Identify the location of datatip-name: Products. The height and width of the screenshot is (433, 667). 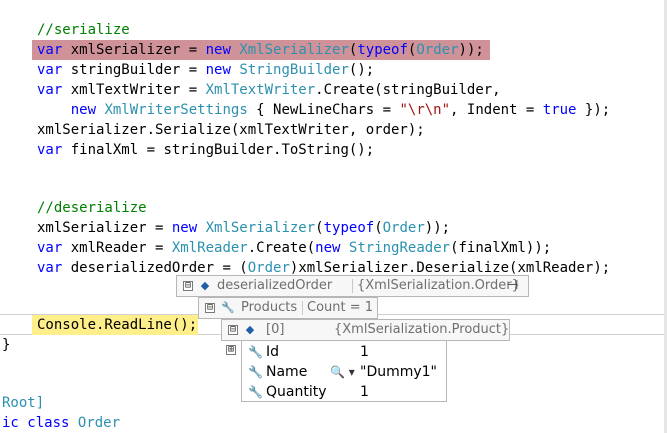
(269, 307).